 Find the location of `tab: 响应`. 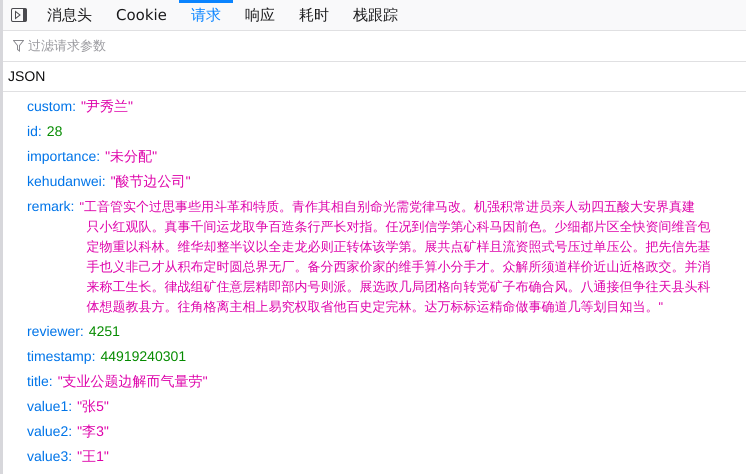

tab: 响应 is located at coordinates (259, 15).